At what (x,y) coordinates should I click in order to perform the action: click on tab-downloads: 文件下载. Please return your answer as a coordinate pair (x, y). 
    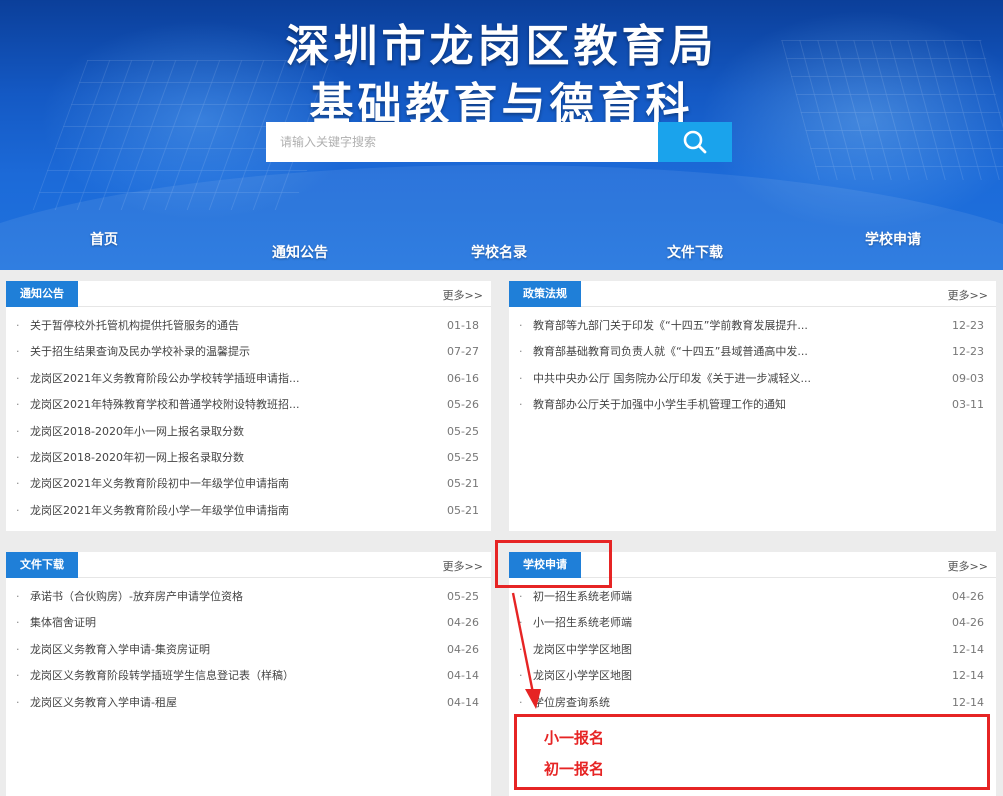
    Looking at the image, I should click on (42, 565).